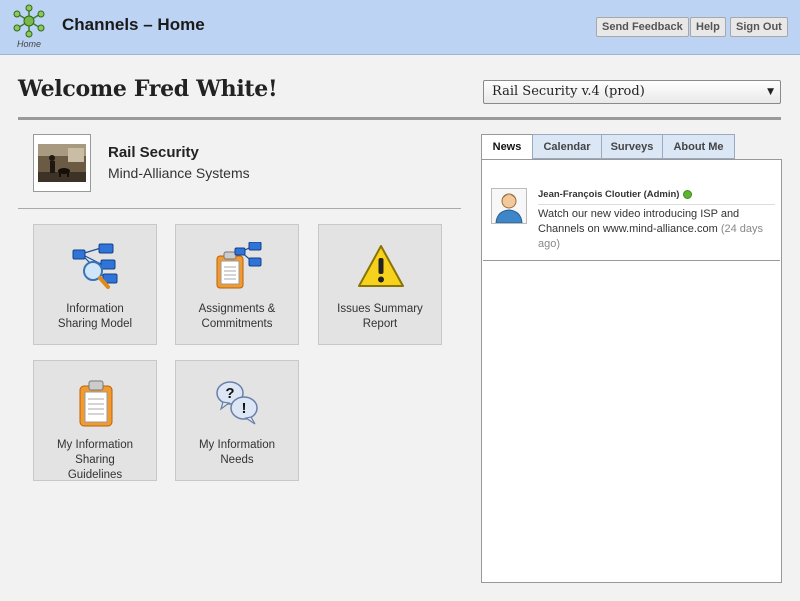  What do you see at coordinates (380, 316) in the screenshot?
I see `tile-label: Issues Summary Report` at bounding box center [380, 316].